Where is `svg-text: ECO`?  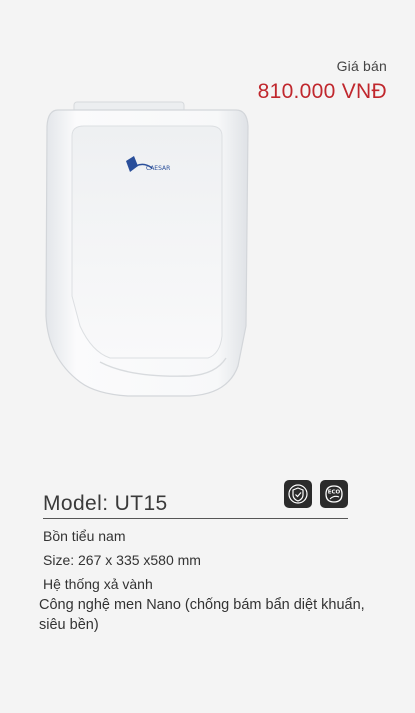 svg-text: ECO is located at coordinates (334, 493).